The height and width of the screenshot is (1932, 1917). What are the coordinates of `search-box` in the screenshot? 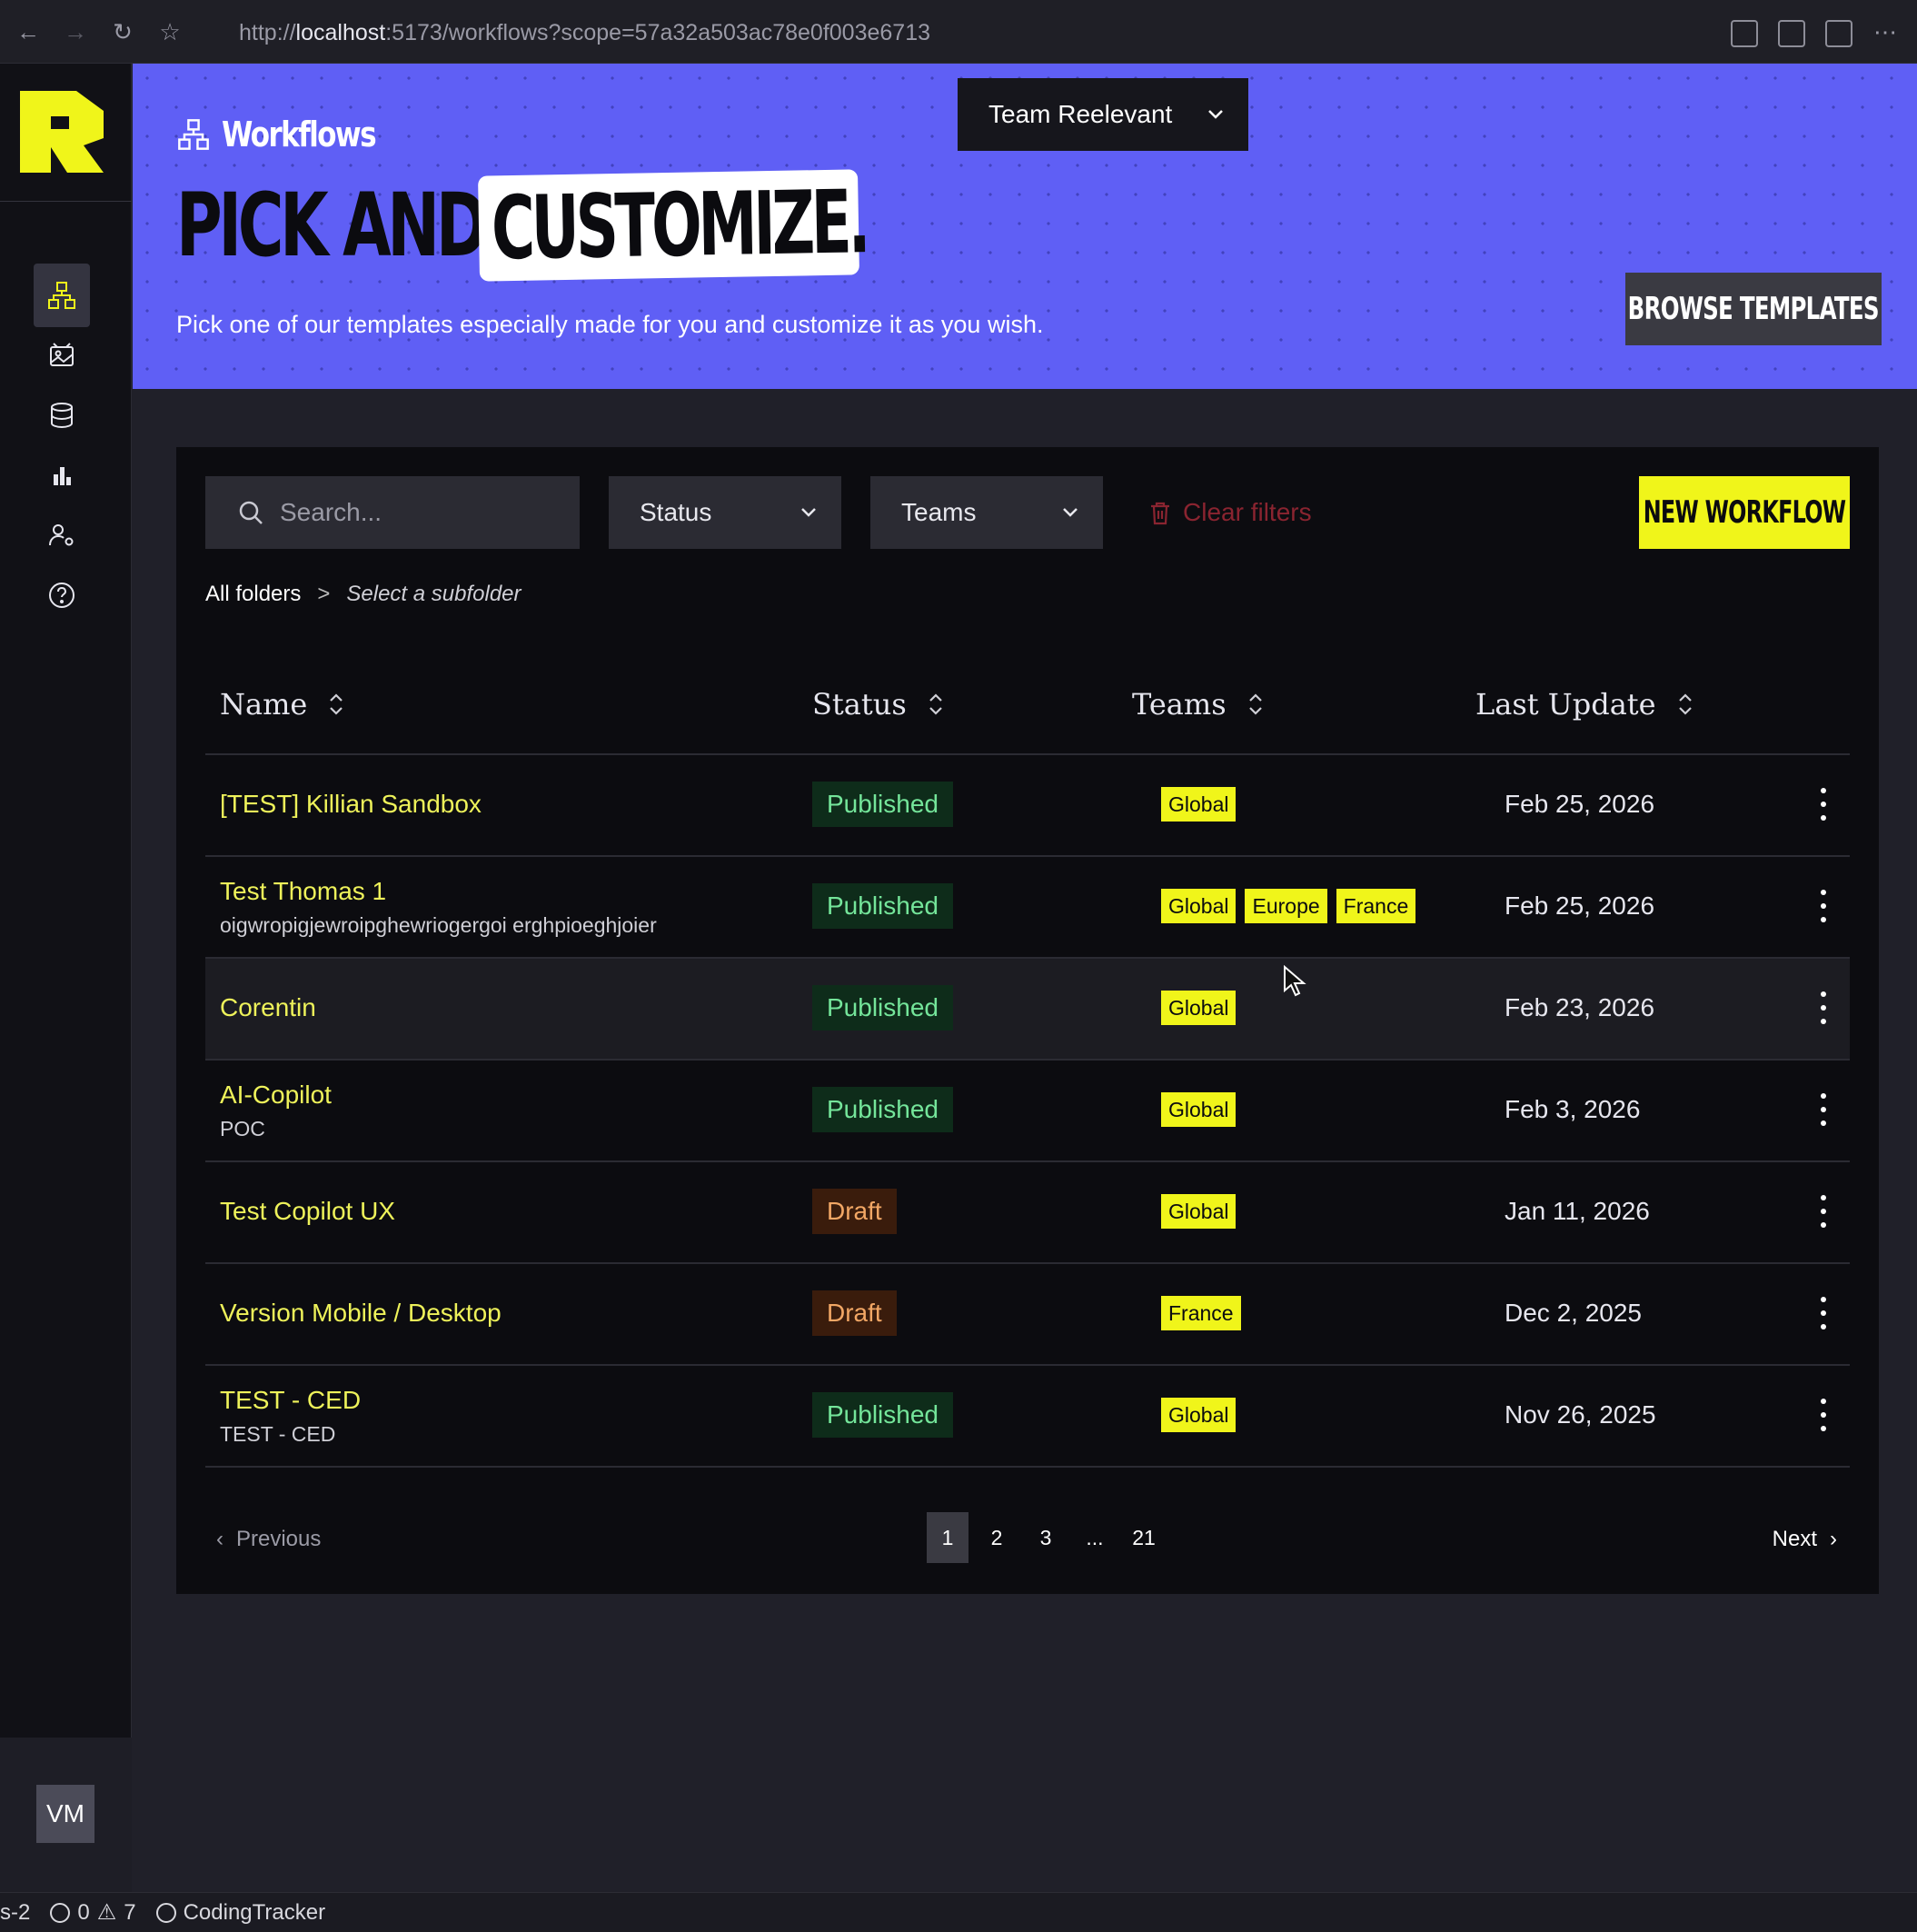 It's located at (392, 512).